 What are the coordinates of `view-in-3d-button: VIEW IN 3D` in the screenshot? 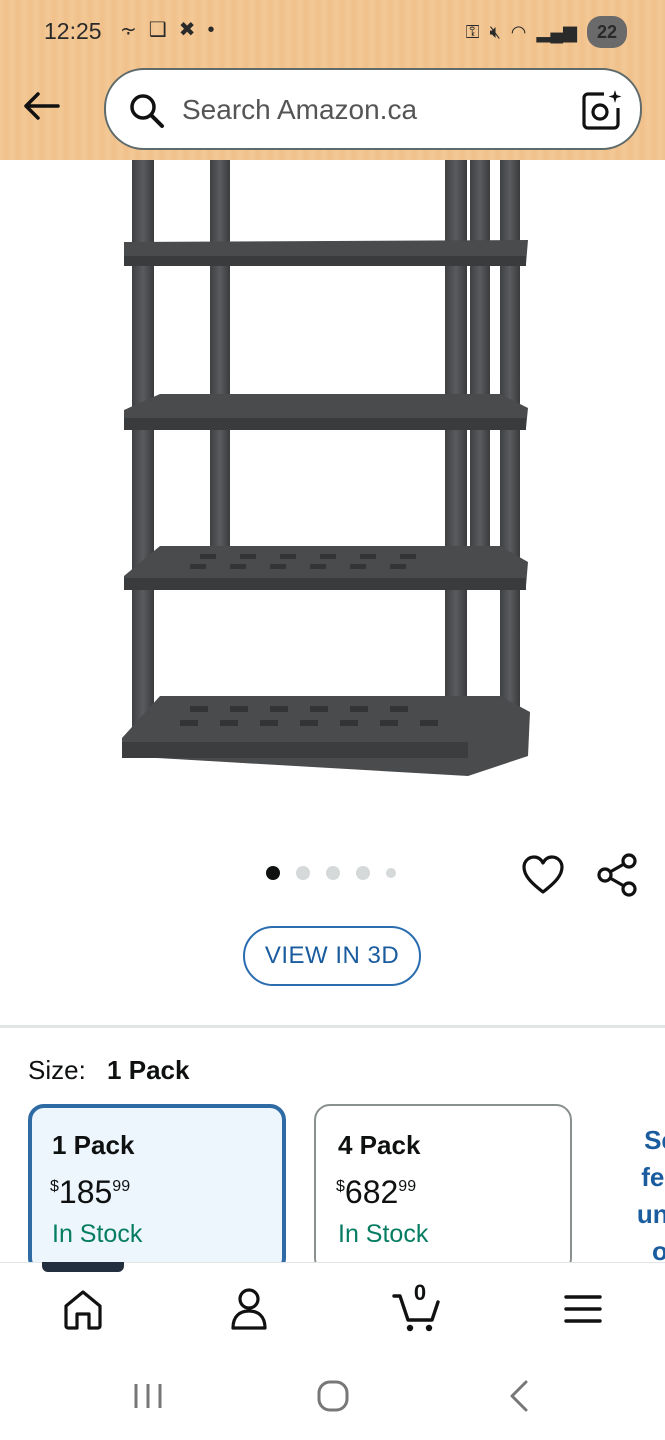 It's located at (332, 956).